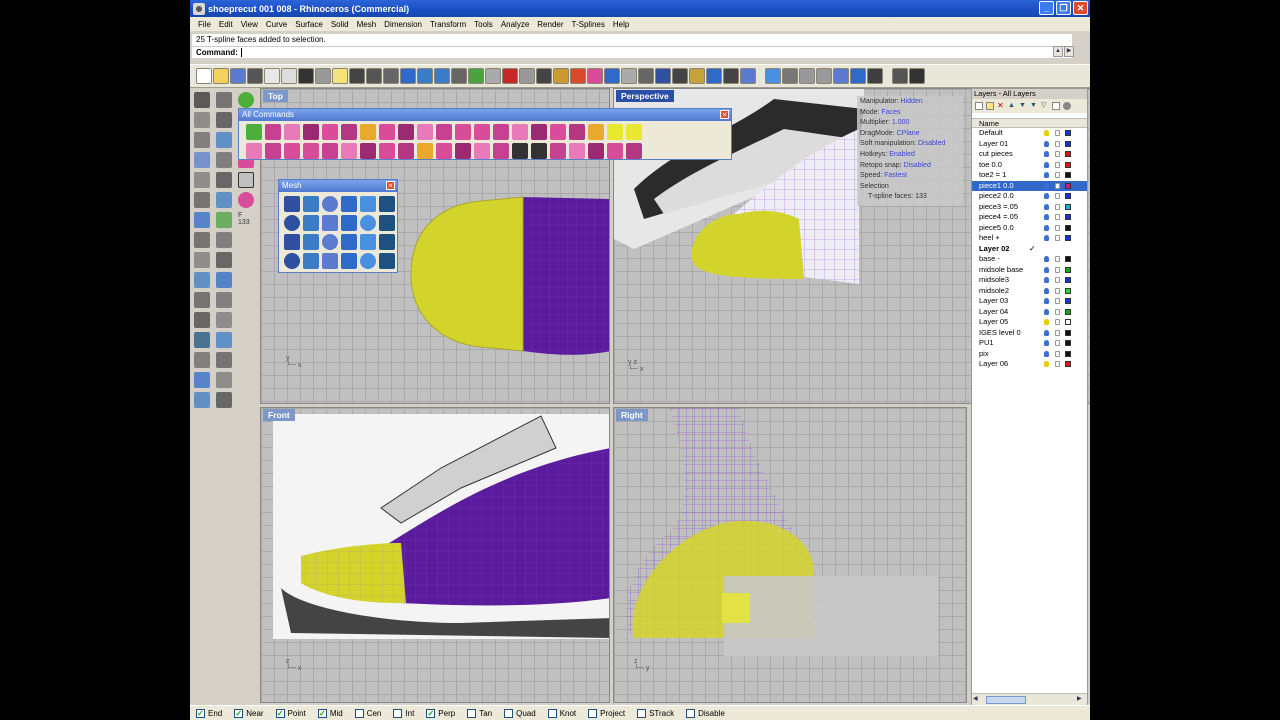  What do you see at coordinates (273, 132) in the screenshot?
I see `tspline-command-2-icon` at bounding box center [273, 132].